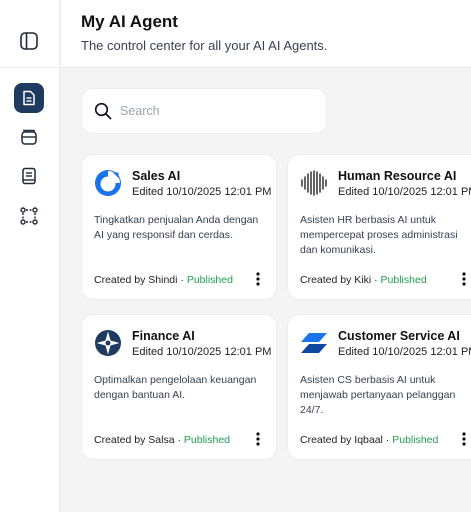 The height and width of the screenshot is (512, 471). I want to click on agent-footer: Created by Salsa · Published, so click(162, 440).